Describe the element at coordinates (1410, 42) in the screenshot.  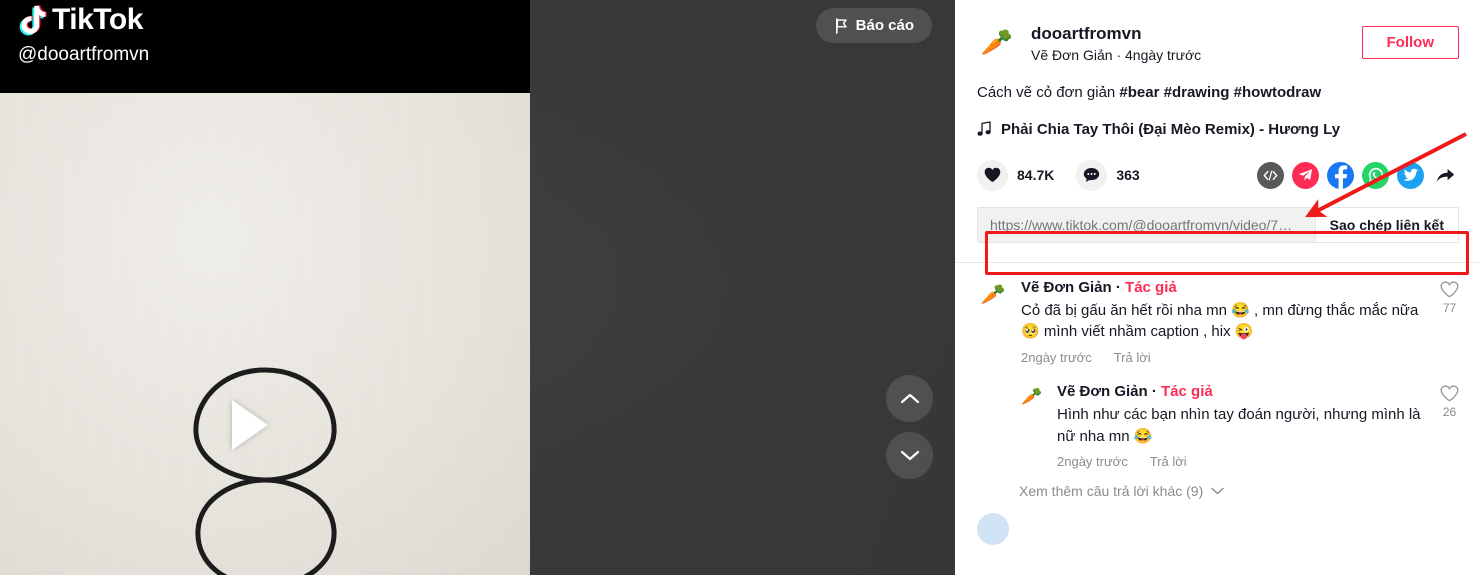
I see `follow-button: Follow` at that location.